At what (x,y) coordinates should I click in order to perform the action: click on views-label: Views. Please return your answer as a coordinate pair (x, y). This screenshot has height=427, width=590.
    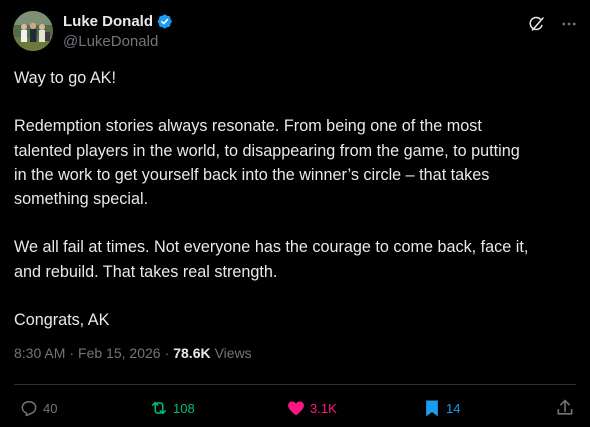
    Looking at the image, I should click on (233, 353).